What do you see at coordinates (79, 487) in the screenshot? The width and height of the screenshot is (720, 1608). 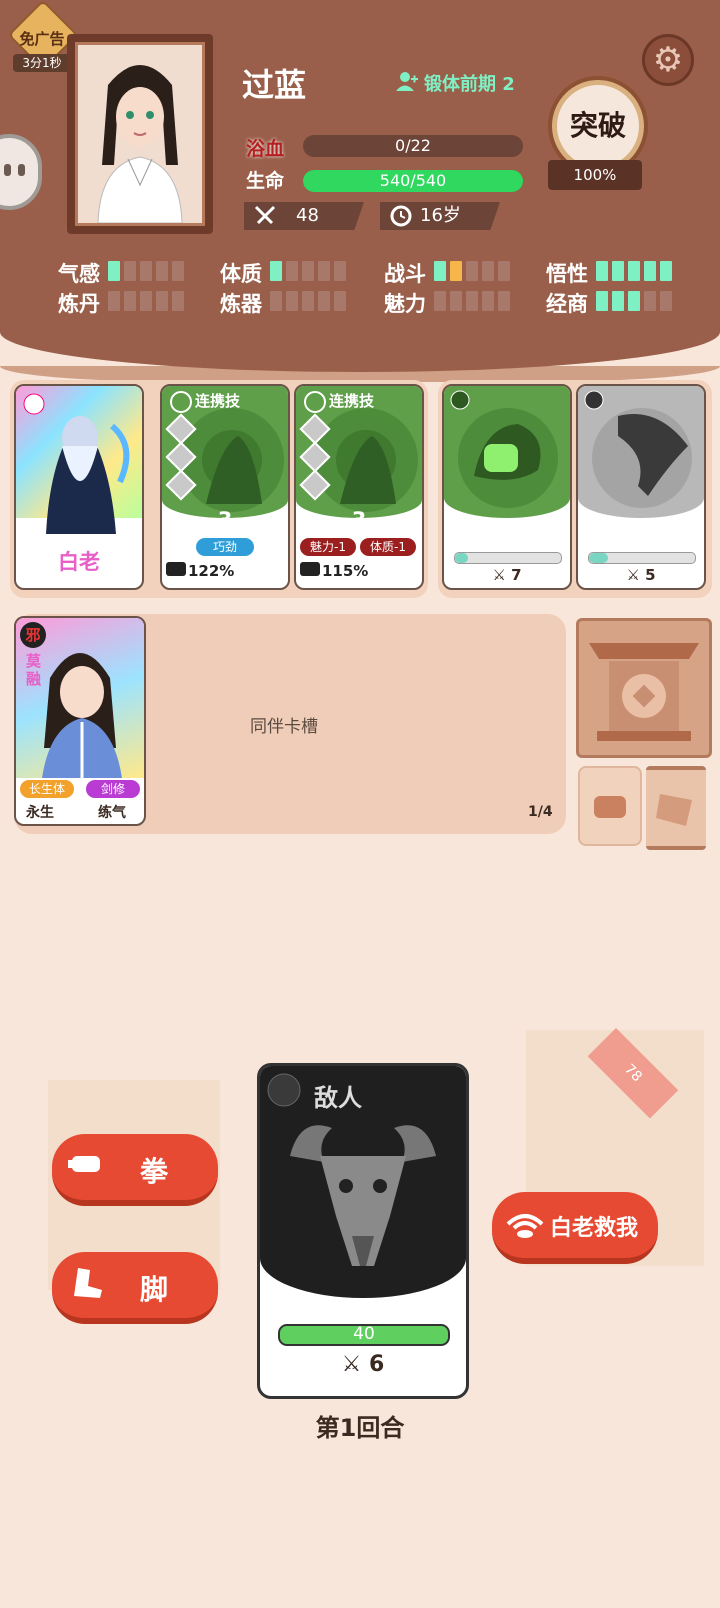 I see `mentor-card: 白老` at bounding box center [79, 487].